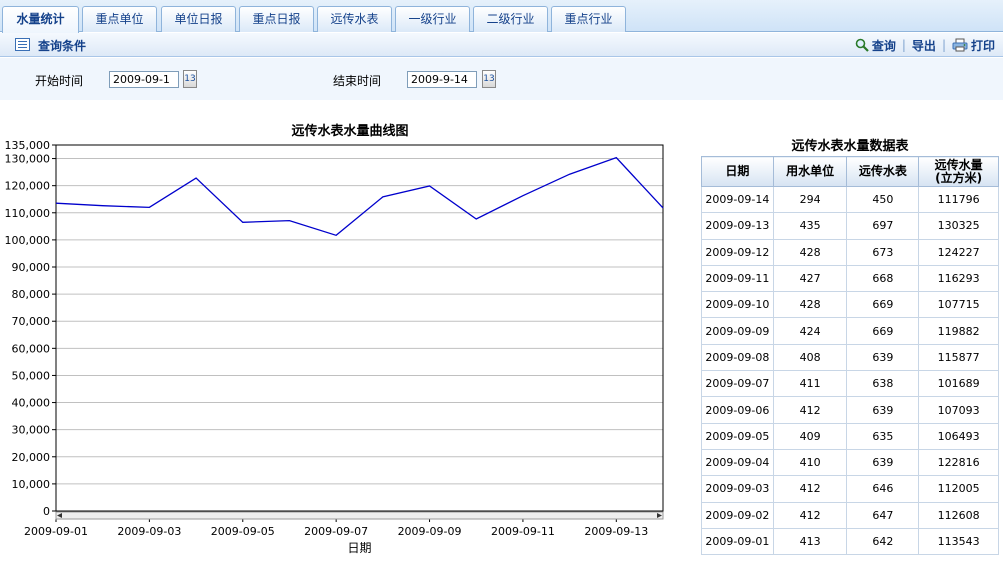  Describe the element at coordinates (737, 305) in the screenshot. I see `cell-date: 2009-09-10` at that location.